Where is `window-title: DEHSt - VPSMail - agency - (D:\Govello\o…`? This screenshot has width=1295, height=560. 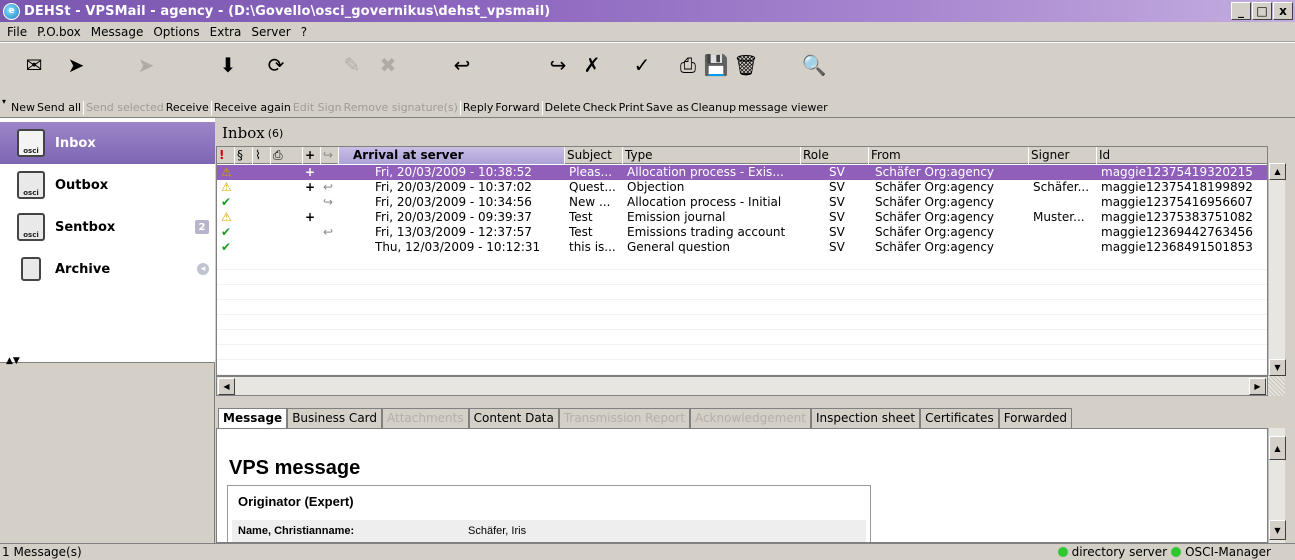 window-title: DEHSt - VPSMail - agency - (D:\Govello\o… is located at coordinates (287, 11).